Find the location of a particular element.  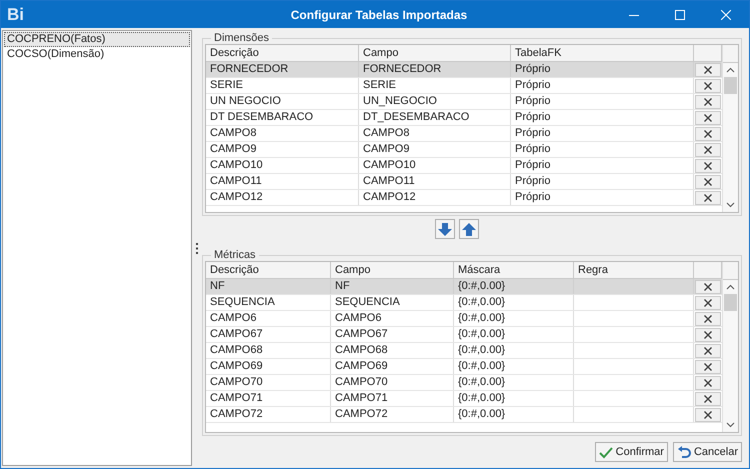

table-cell: SEQUENCIA is located at coordinates (392, 302).